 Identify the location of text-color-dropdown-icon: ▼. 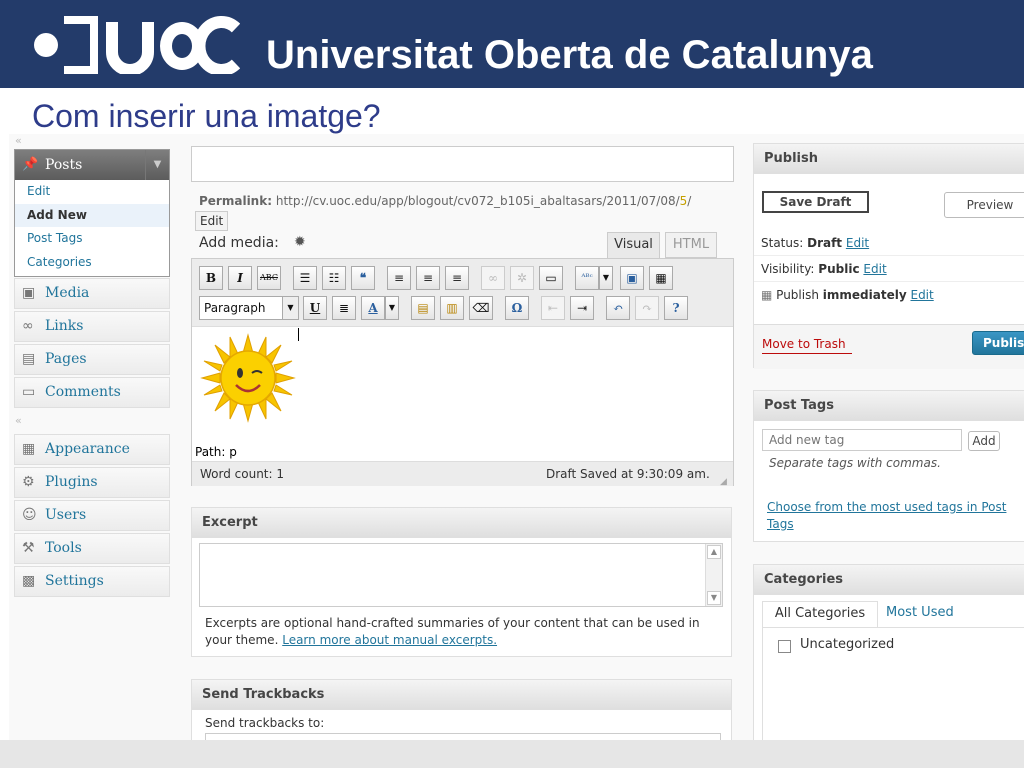
(392, 308).